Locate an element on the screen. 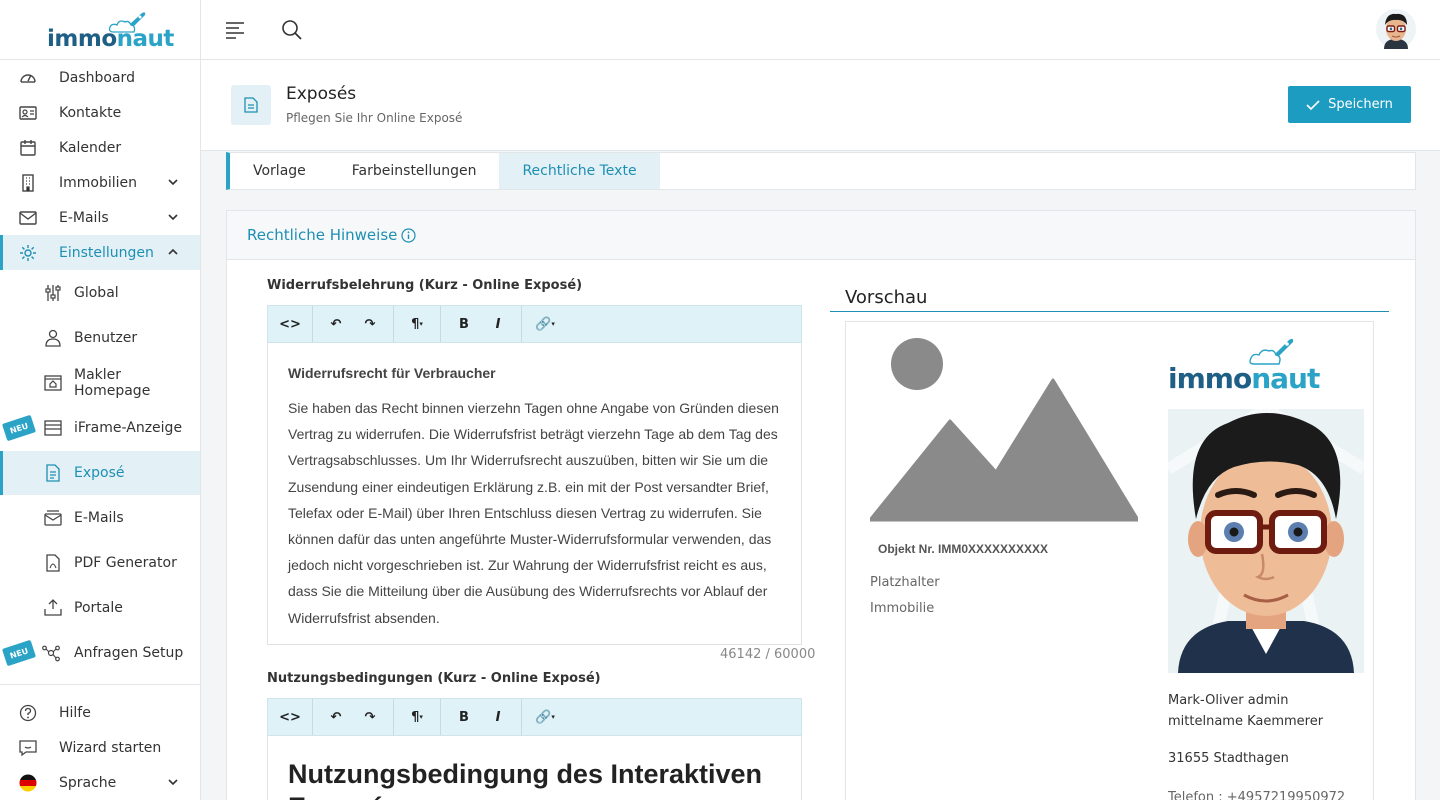 Image resolution: width=1440 pixels, height=800 pixels. sidebar-item-kontakte: Kontakte is located at coordinates (100, 112).